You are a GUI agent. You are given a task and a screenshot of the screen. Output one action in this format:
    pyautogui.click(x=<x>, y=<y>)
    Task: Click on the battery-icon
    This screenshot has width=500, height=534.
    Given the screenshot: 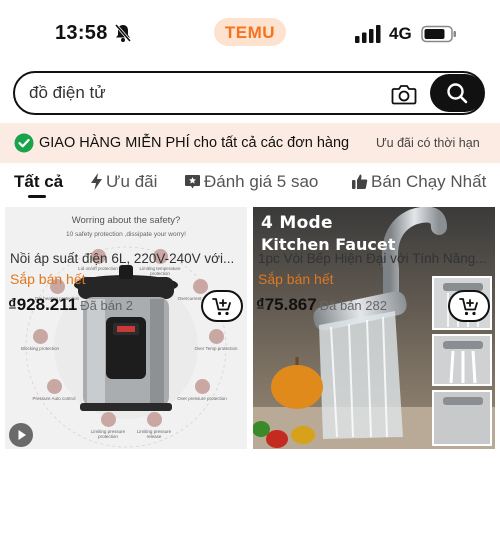 What is the action you would take?
    pyautogui.click(x=438, y=34)
    